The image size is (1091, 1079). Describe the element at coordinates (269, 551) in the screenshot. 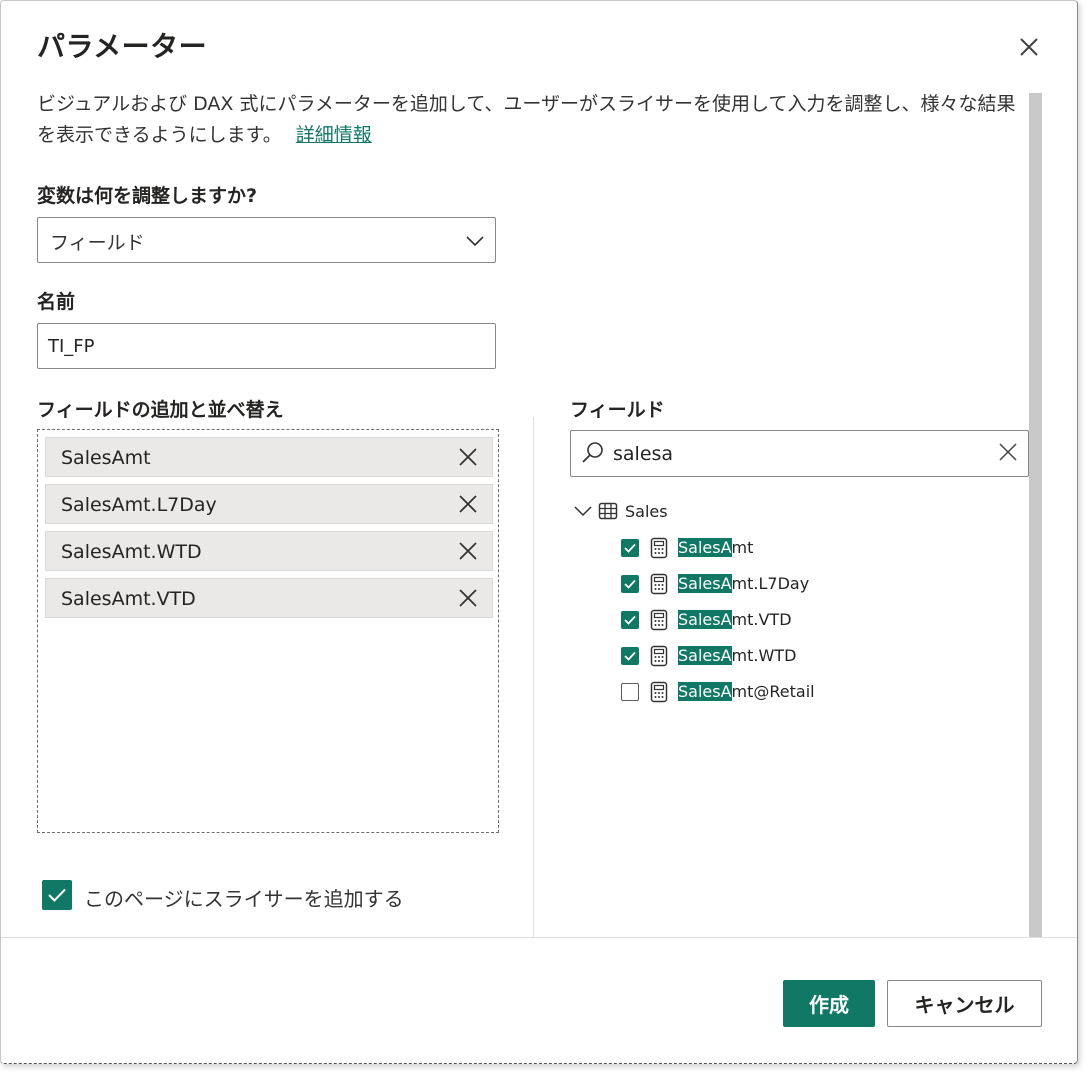

I see `selected-field-item: SalesAmt.WTD` at that location.